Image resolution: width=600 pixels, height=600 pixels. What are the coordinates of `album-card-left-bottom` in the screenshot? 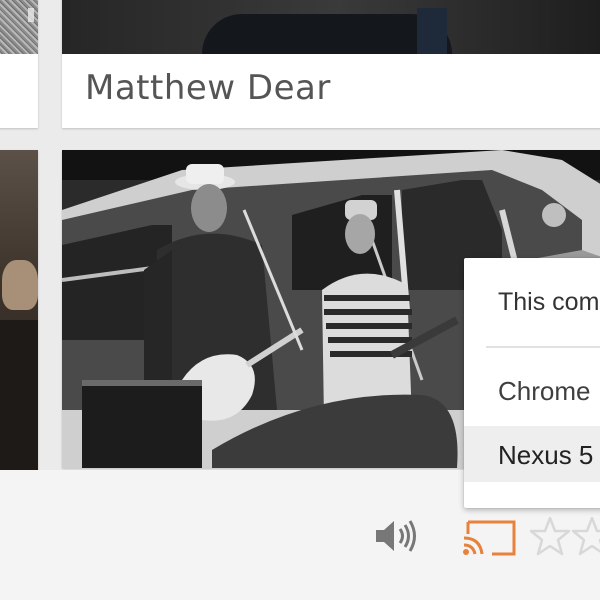 It's located at (19, 315).